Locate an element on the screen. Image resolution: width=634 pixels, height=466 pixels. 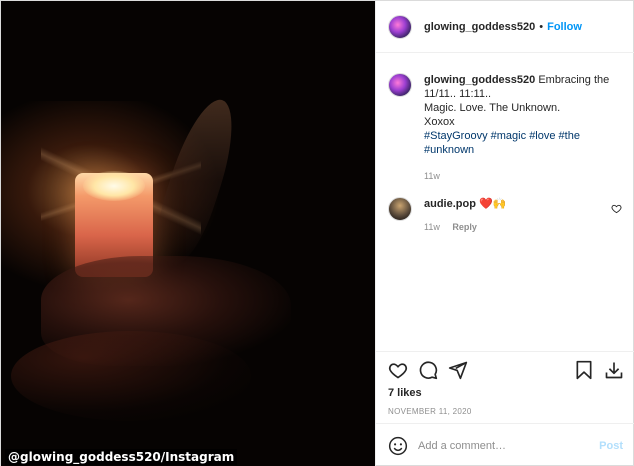
caption-line3: Xoxox is located at coordinates (439, 122).